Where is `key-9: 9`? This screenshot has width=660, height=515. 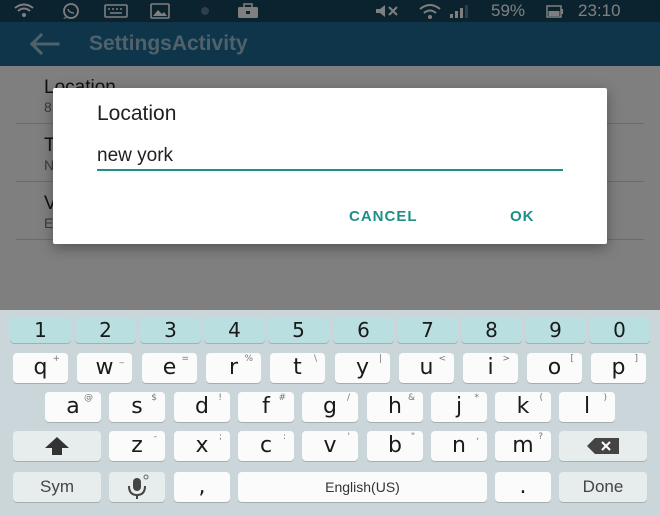 key-9: 9 is located at coordinates (555, 330).